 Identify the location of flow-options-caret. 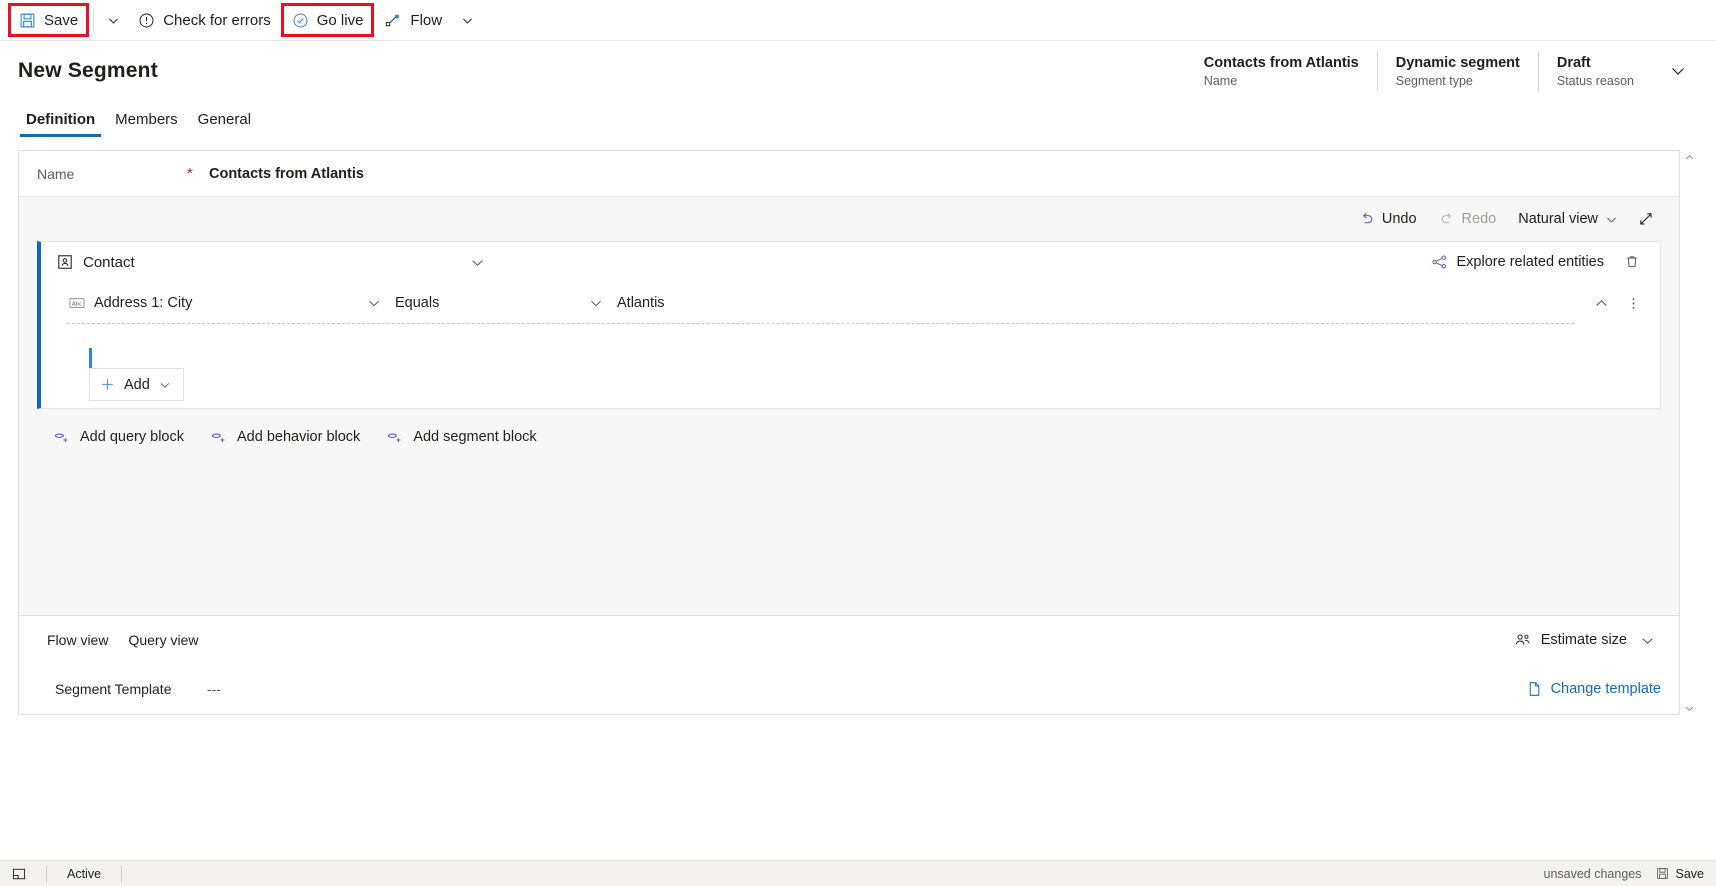
(467, 20).